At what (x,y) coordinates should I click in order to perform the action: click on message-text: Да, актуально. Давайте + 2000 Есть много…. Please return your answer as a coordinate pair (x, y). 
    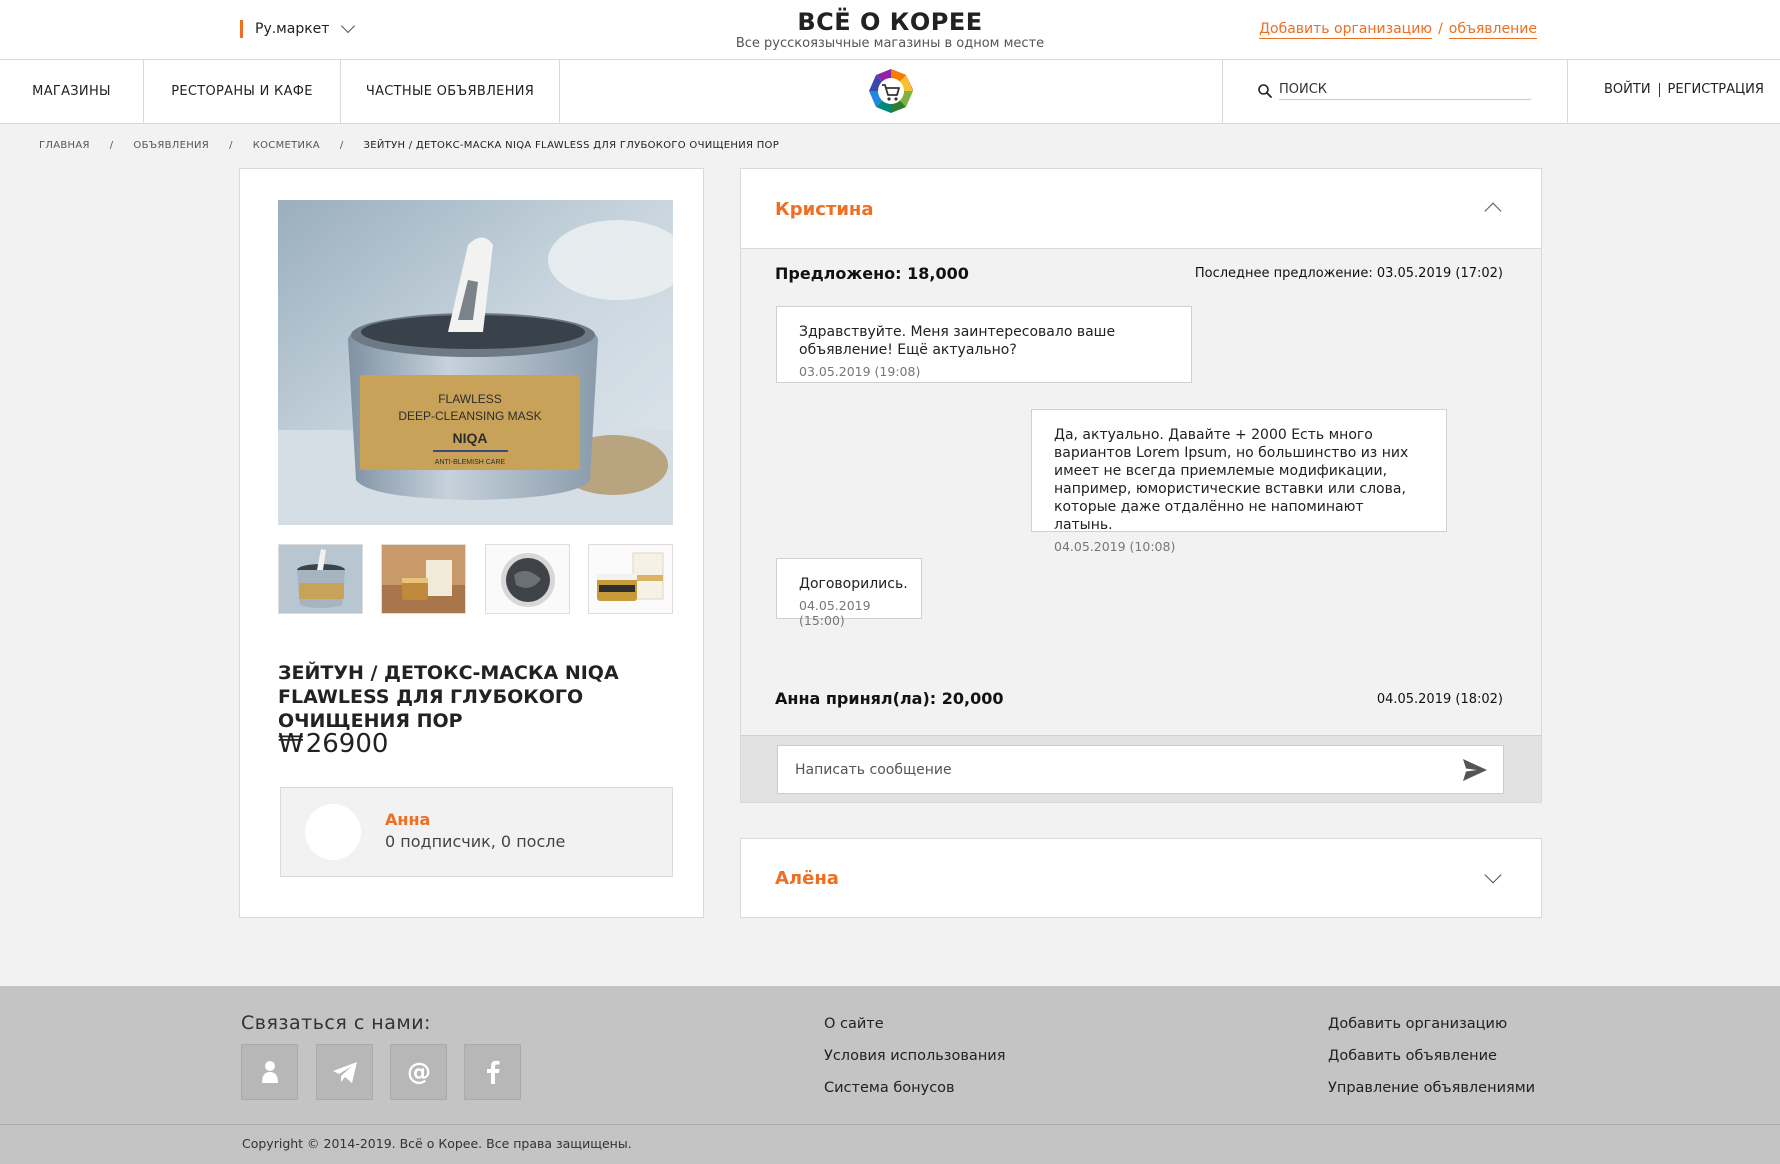
    Looking at the image, I should click on (1231, 480).